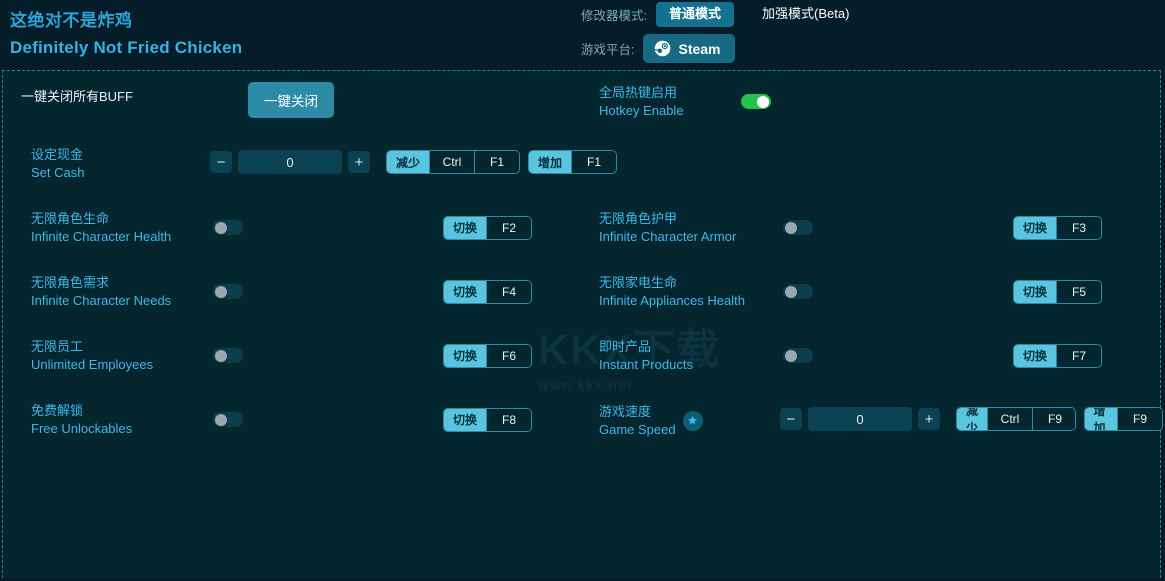 The height and width of the screenshot is (581, 1165). I want to click on row-unlimited-employees: 无限员工 Unlimited Employees 切换 F6, so click(282, 355).